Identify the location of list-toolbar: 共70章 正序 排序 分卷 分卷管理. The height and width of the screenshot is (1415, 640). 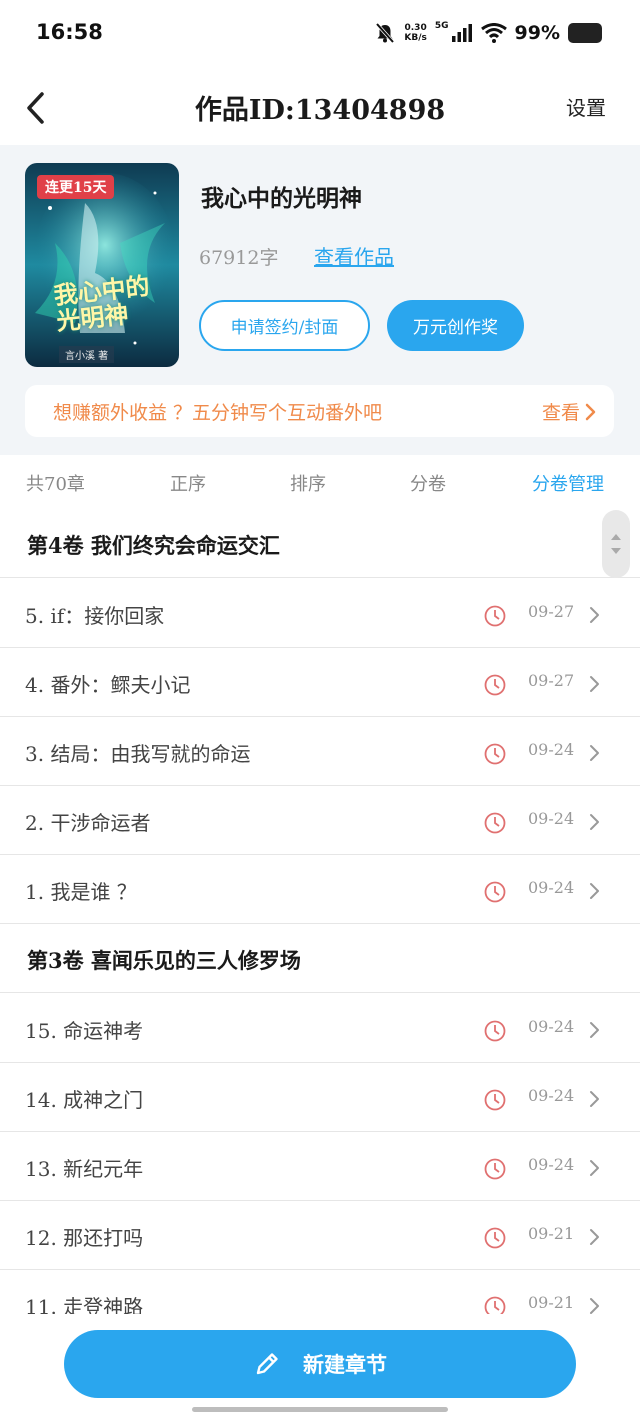
(320, 482).